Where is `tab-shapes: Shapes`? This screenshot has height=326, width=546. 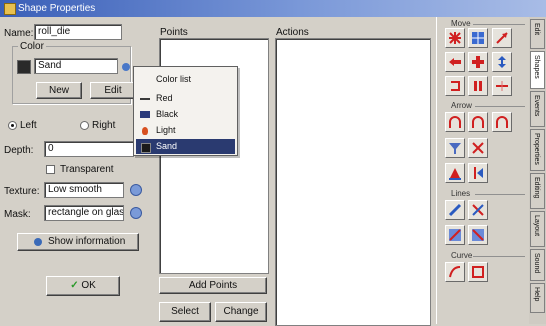 tab-shapes: Shapes is located at coordinates (537, 70).